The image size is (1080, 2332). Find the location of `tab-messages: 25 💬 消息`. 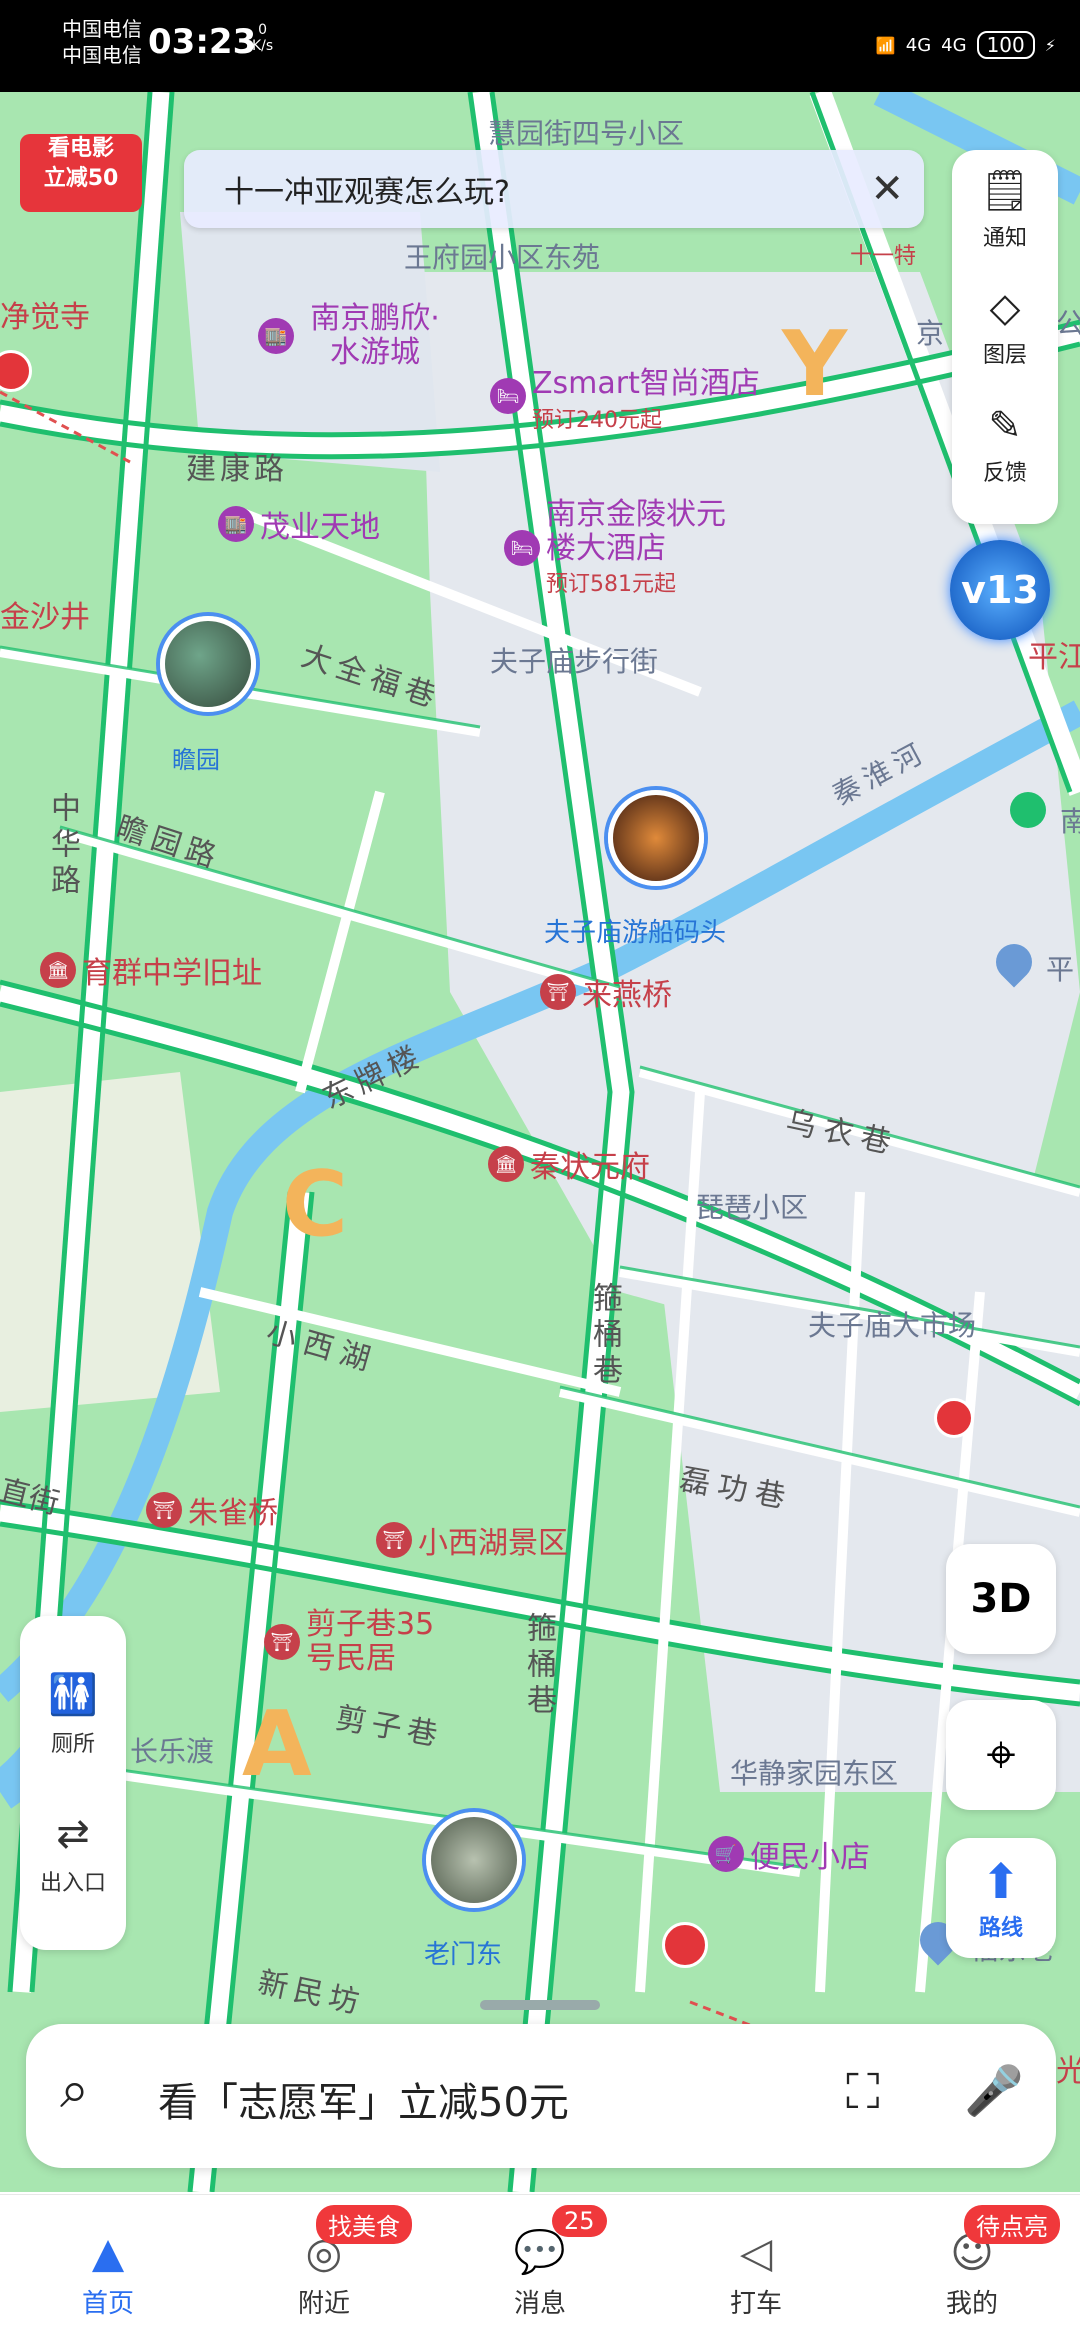

tab-messages: 25 💬 消息 is located at coordinates (540, 2263).